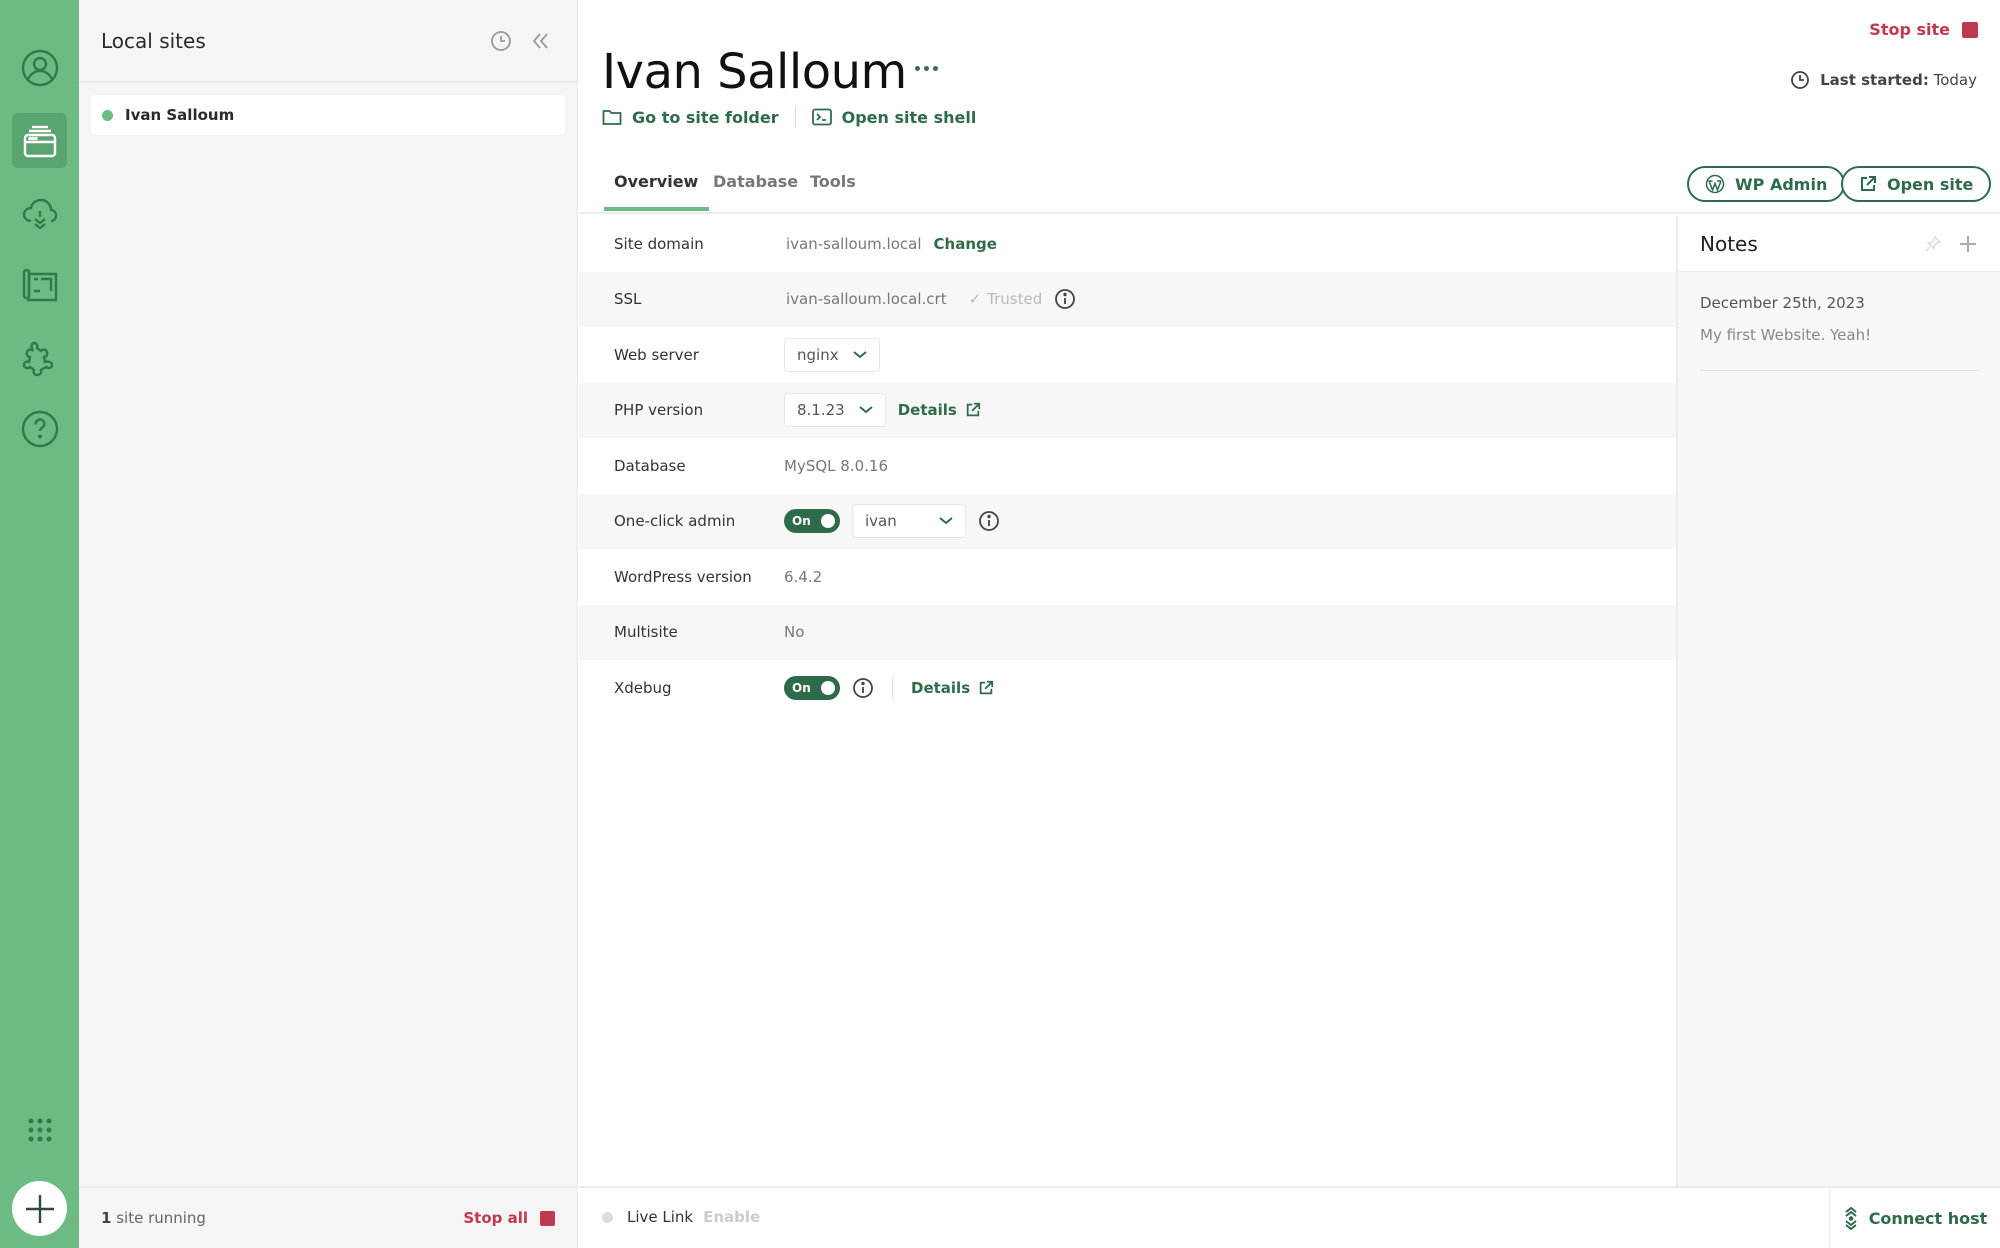  I want to click on add-site-button, so click(39, 1208).